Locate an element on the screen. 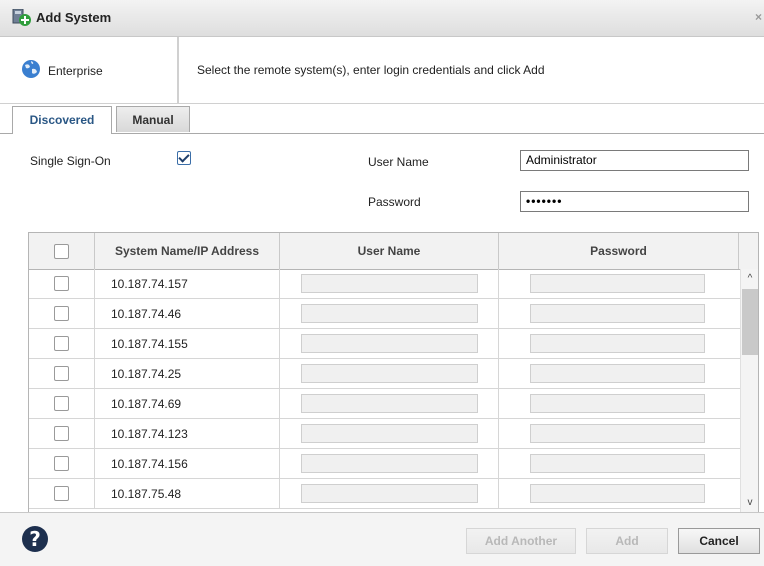 The width and height of the screenshot is (764, 566). system-address: 10.187.74.123 is located at coordinates (149, 434).